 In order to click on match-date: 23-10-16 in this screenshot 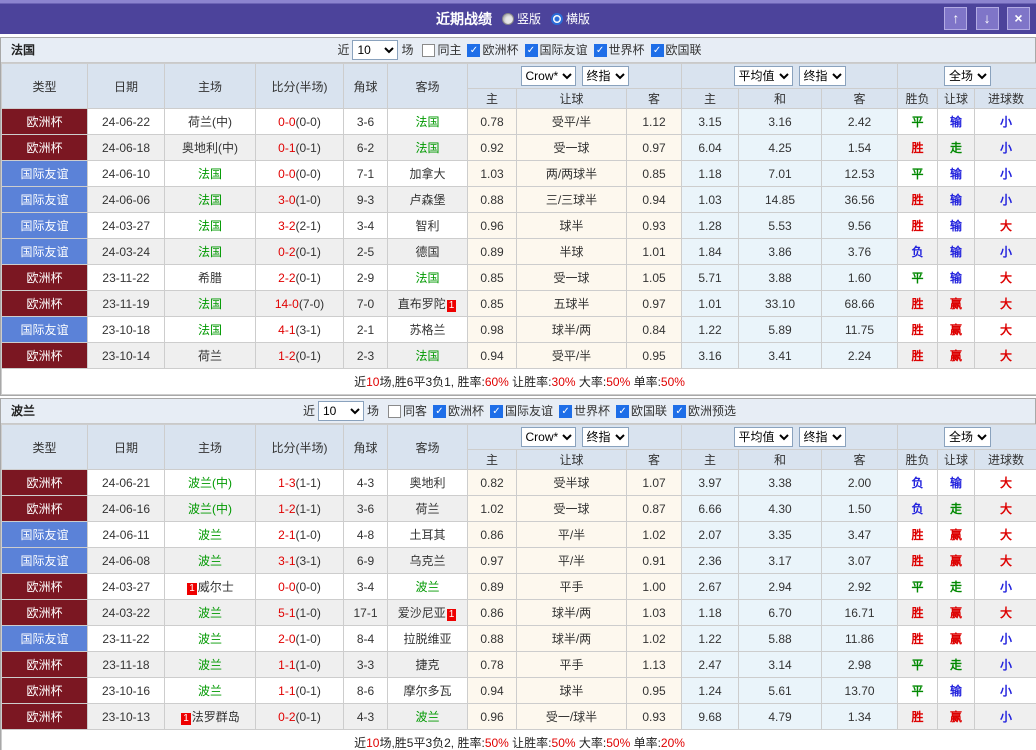, I will do `click(126, 690)`.